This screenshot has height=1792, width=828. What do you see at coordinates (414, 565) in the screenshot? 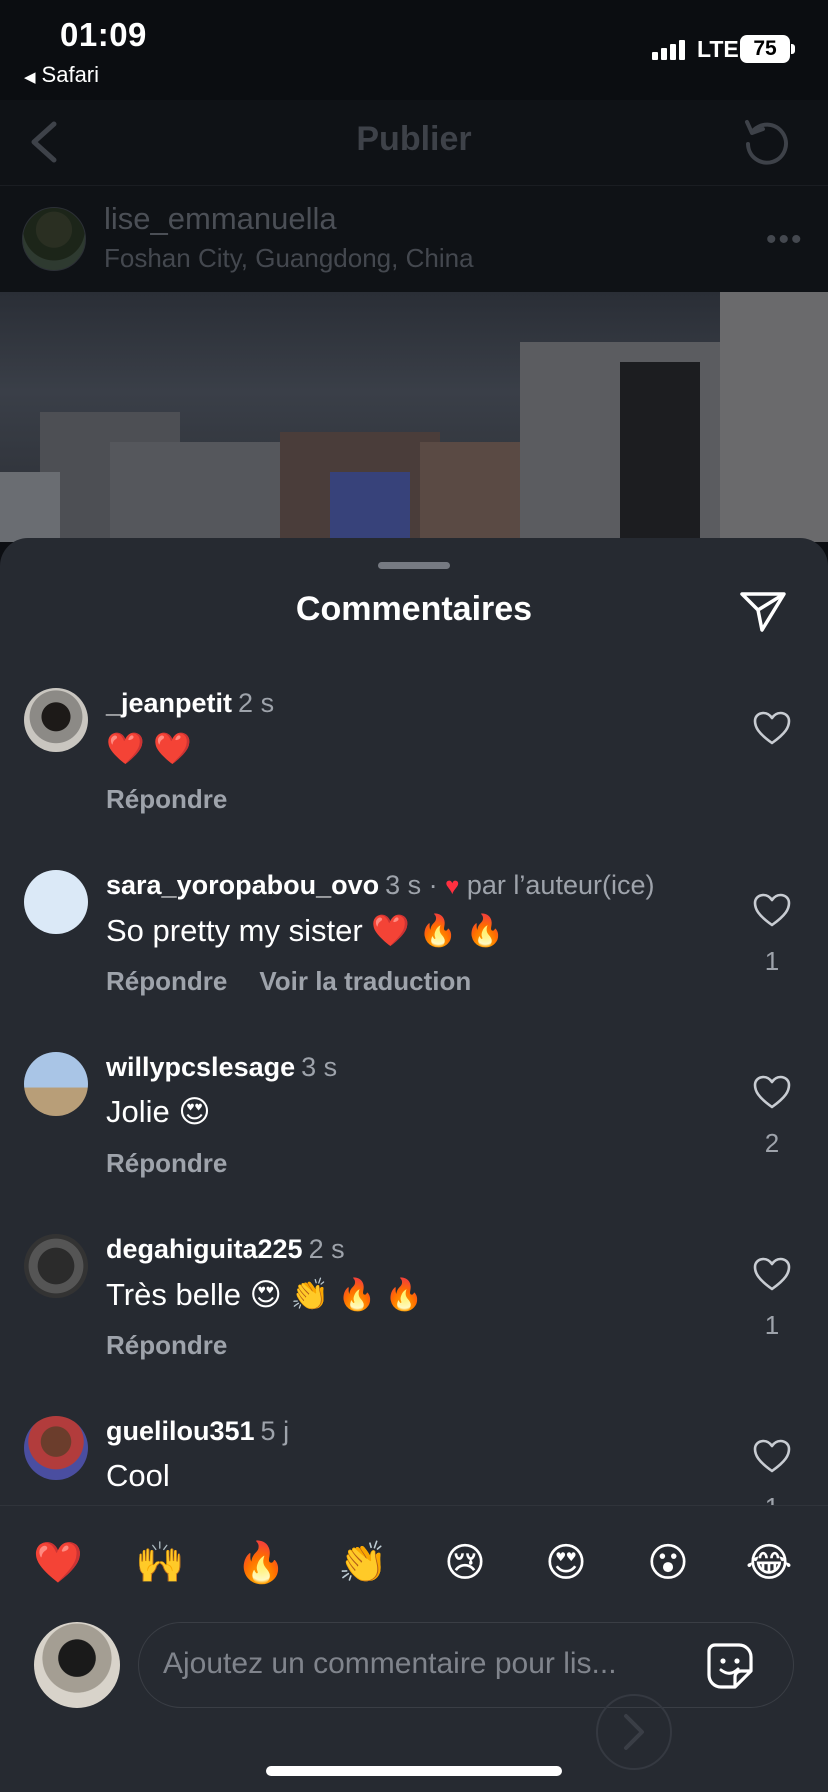
I see `sheet-grabber` at bounding box center [414, 565].